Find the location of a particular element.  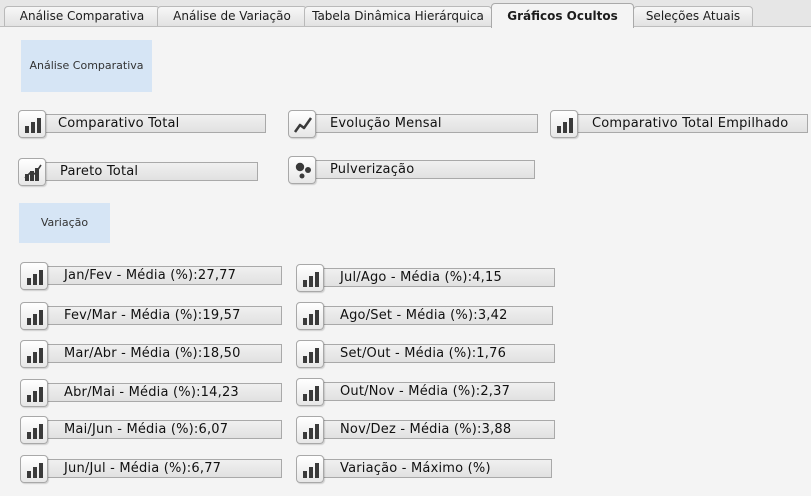

chart-title: Out/Nov - Média (%):2,37 is located at coordinates (425, 391).